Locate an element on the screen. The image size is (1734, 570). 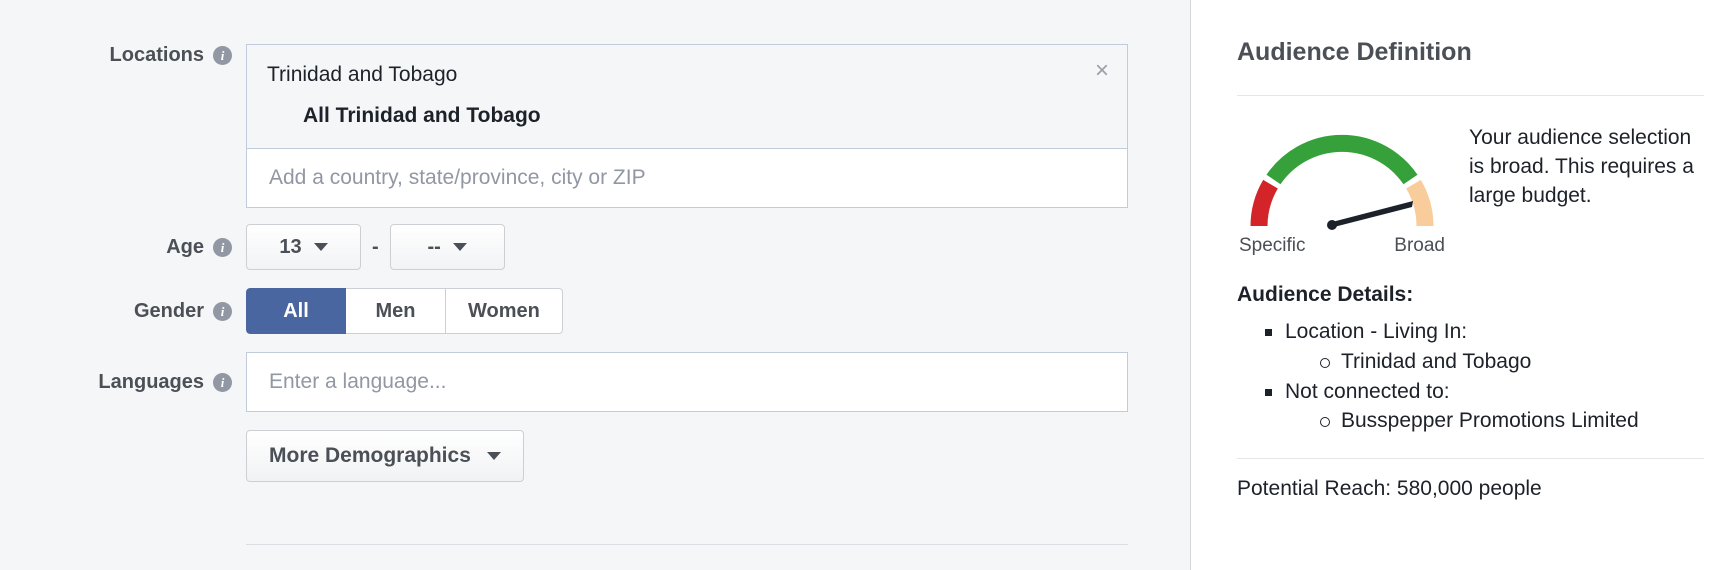
location-search-box is located at coordinates (687, 178).